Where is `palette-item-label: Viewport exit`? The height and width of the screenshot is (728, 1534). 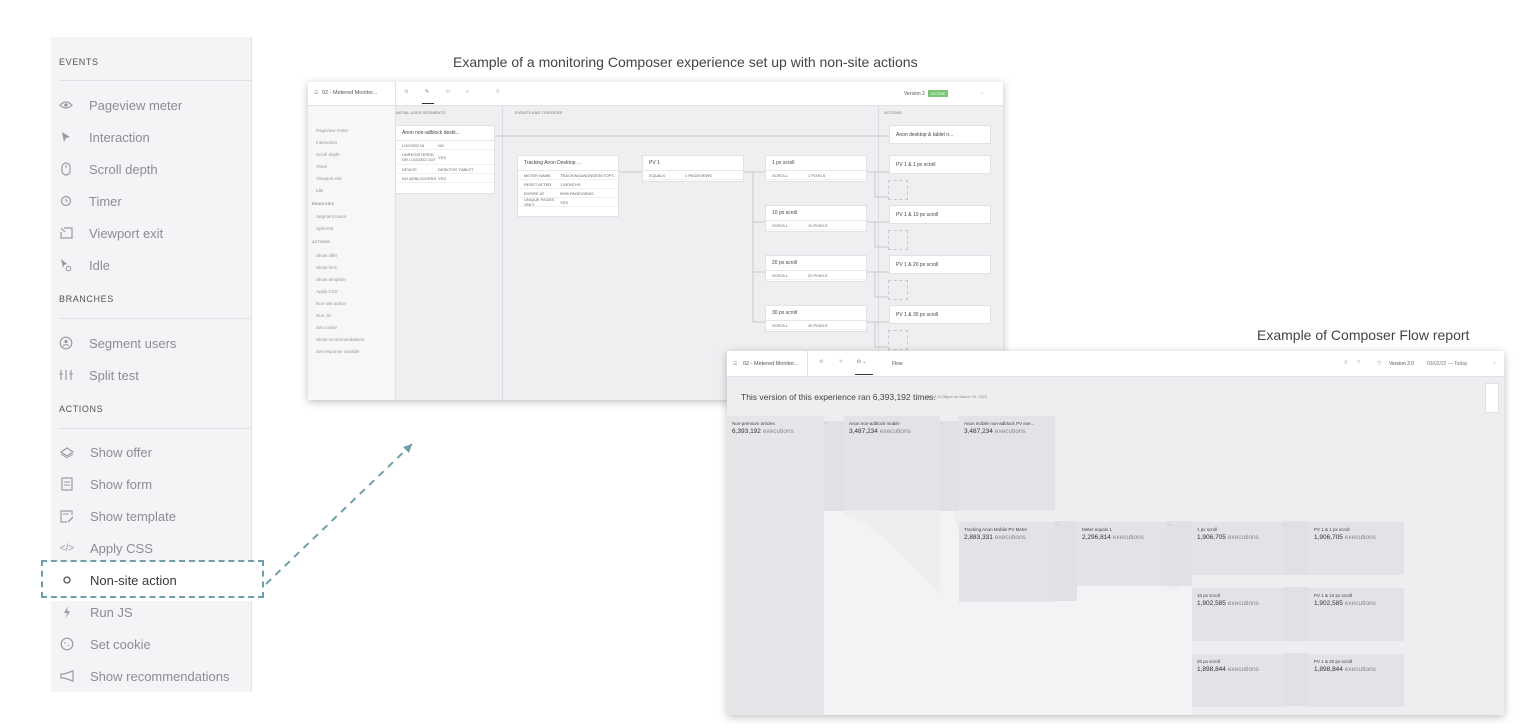 palette-item-label: Viewport exit is located at coordinates (126, 233).